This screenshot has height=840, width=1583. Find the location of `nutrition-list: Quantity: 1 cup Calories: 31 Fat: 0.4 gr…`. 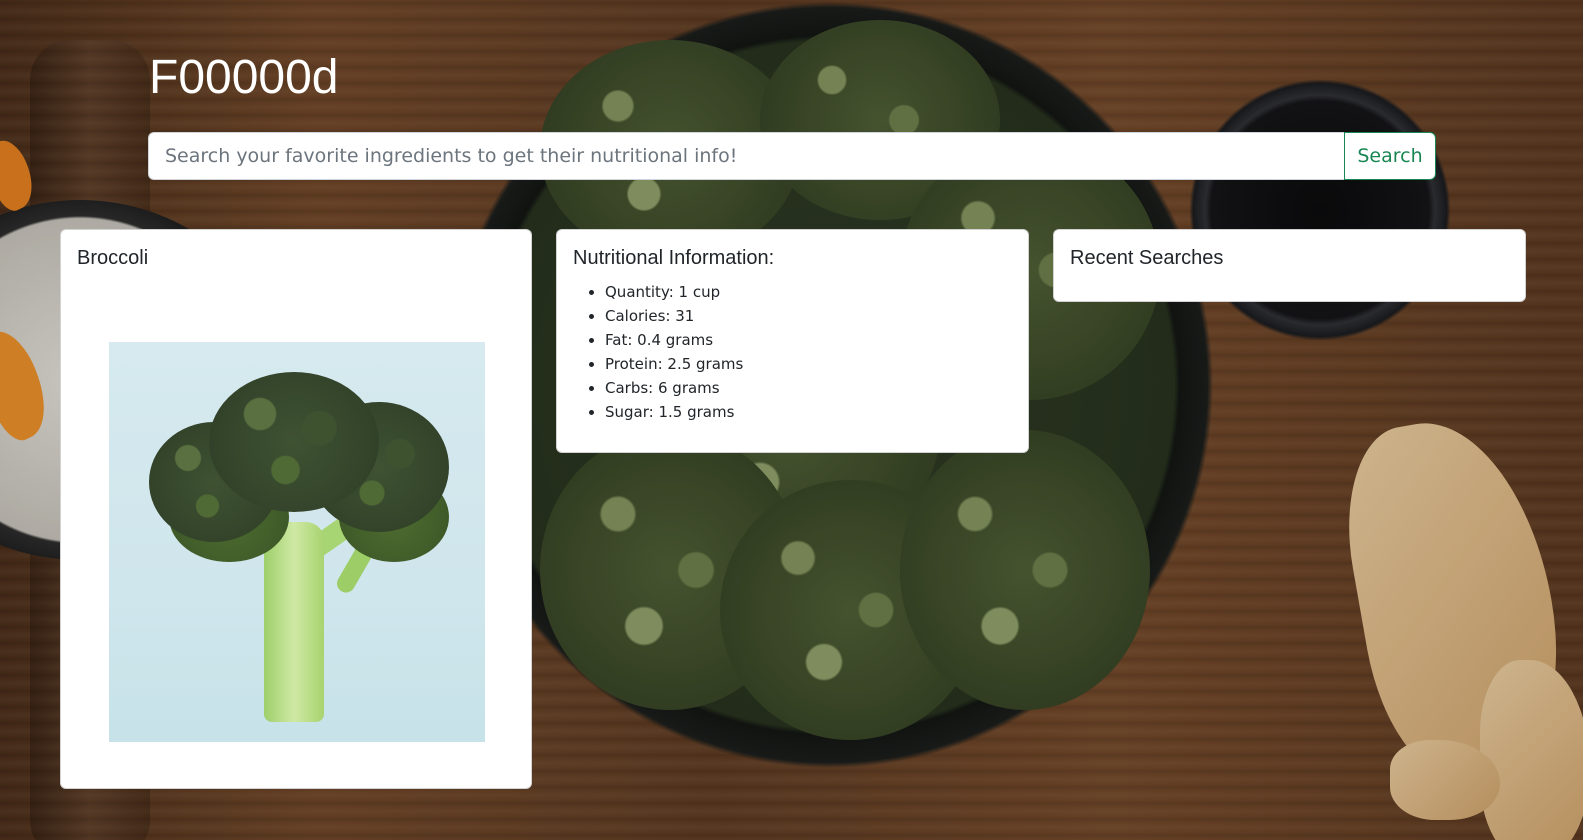

nutrition-list: Quantity: 1 cup Calories: 31 Fat: 0.4 gr… is located at coordinates (658, 352).